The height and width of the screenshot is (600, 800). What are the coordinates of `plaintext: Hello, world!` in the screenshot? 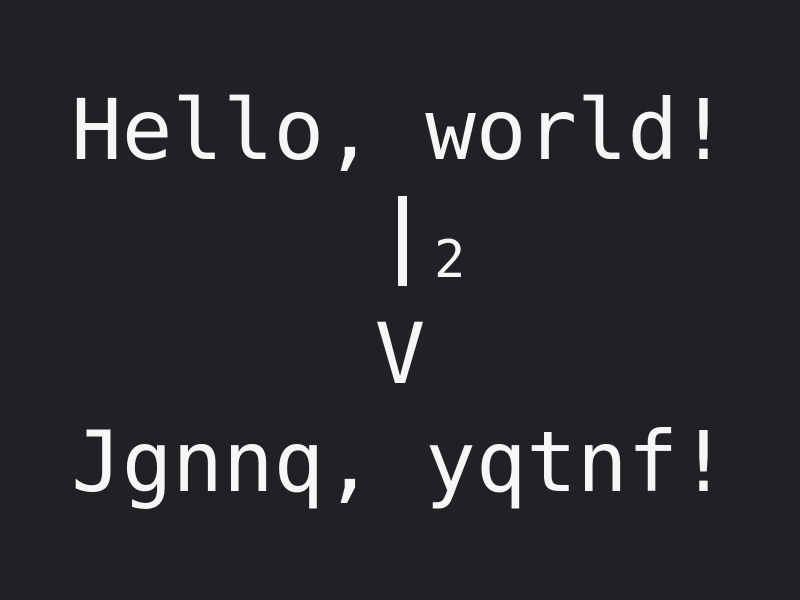 It's located at (400, 130).